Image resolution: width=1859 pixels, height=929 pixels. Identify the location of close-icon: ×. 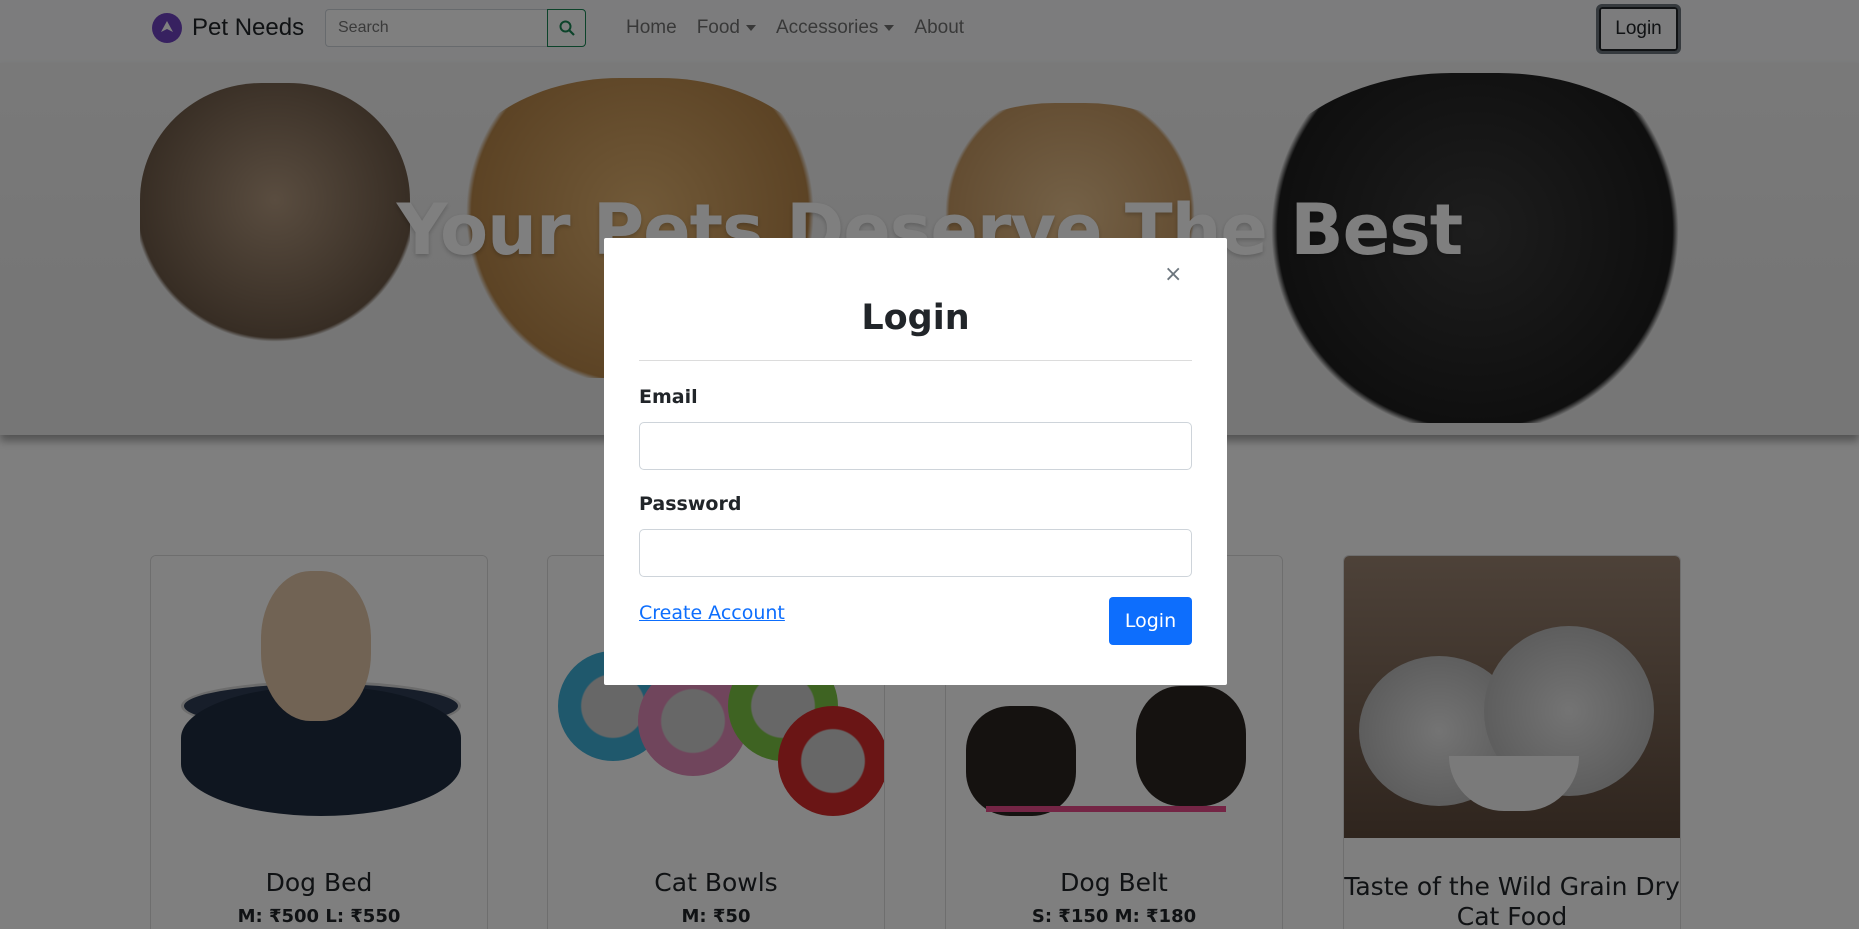
(1173, 275).